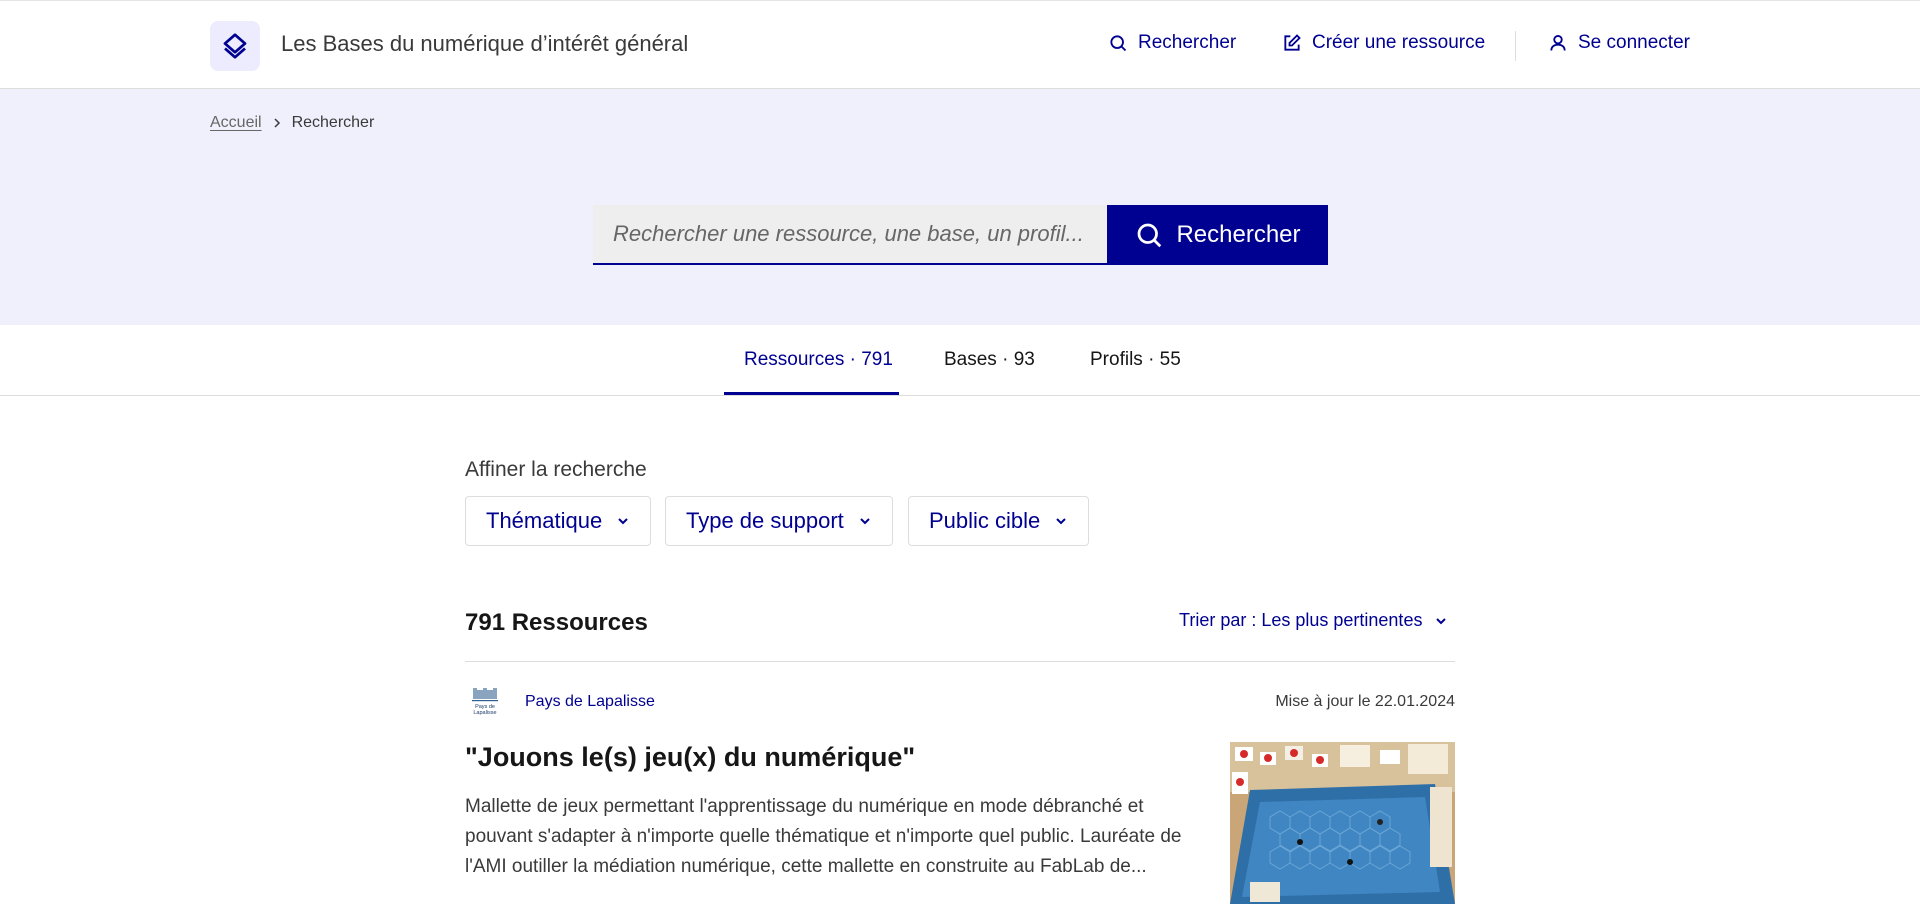  Describe the element at coordinates (277, 123) in the screenshot. I see `chevron-right-icon` at that location.